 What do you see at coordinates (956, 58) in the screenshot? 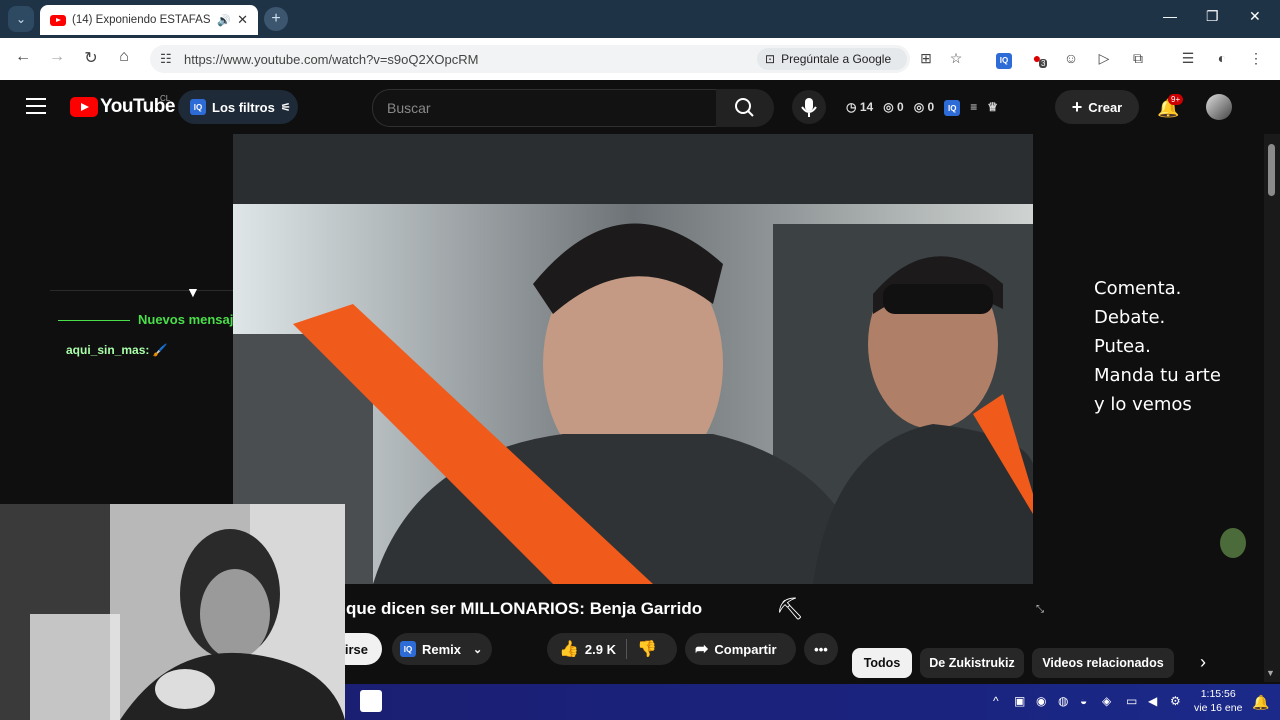
I see `bookmark-star-icon: ☆` at bounding box center [956, 58].